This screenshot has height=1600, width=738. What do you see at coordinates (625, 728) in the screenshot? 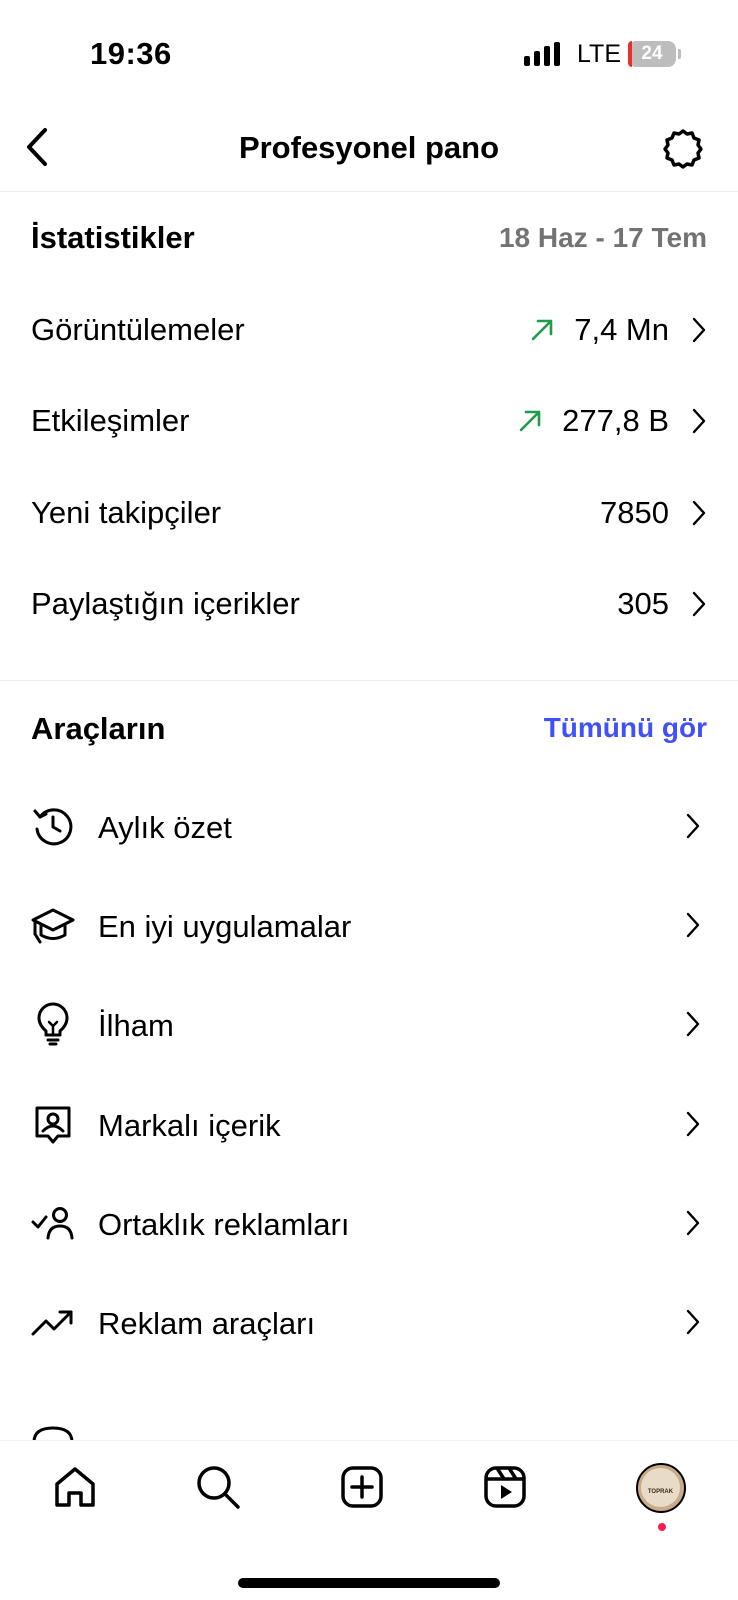
I see `see-all-link: Tümünü gör` at bounding box center [625, 728].